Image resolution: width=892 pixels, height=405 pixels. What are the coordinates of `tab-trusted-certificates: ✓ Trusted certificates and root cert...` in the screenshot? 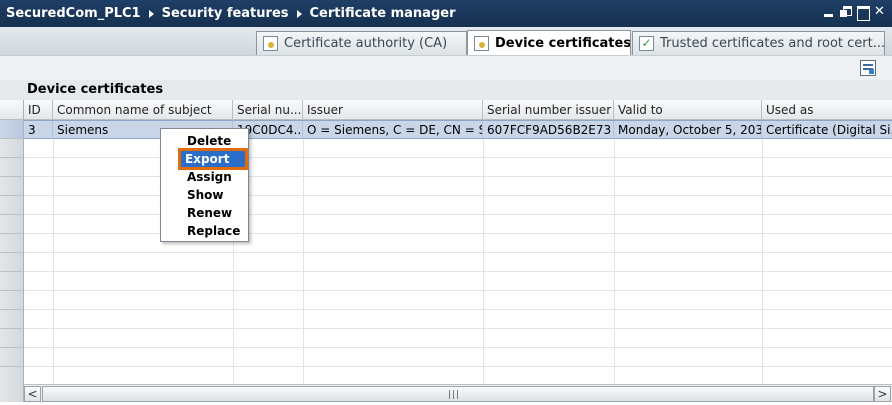 It's located at (758, 43).